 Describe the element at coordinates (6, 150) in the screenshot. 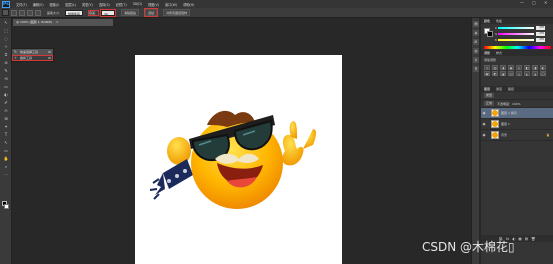

I see `rectangle-tool-icon: ▭` at that location.